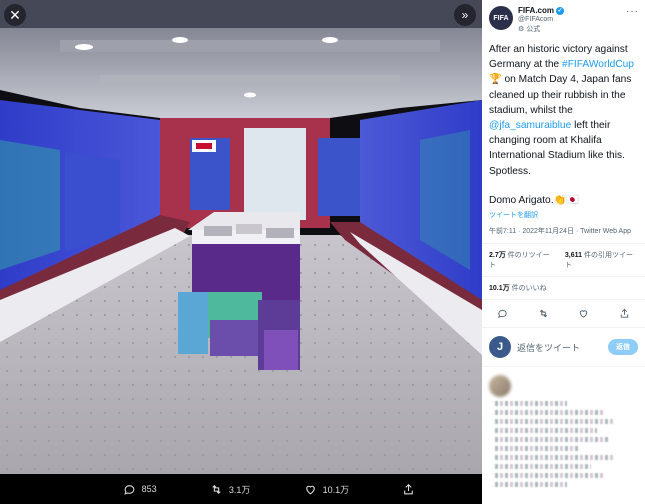 The width and height of the screenshot is (645, 504). What do you see at coordinates (500, 347) in the screenshot?
I see `user-avatar: J` at bounding box center [500, 347].